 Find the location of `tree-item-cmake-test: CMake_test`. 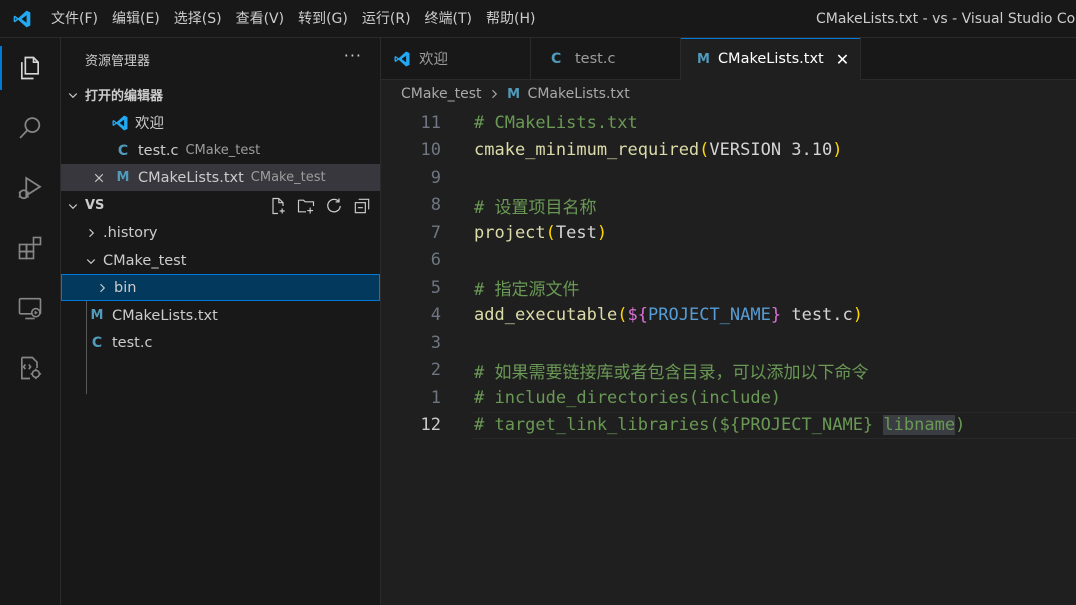

tree-item-cmake-test: CMake_test is located at coordinates (220, 260).